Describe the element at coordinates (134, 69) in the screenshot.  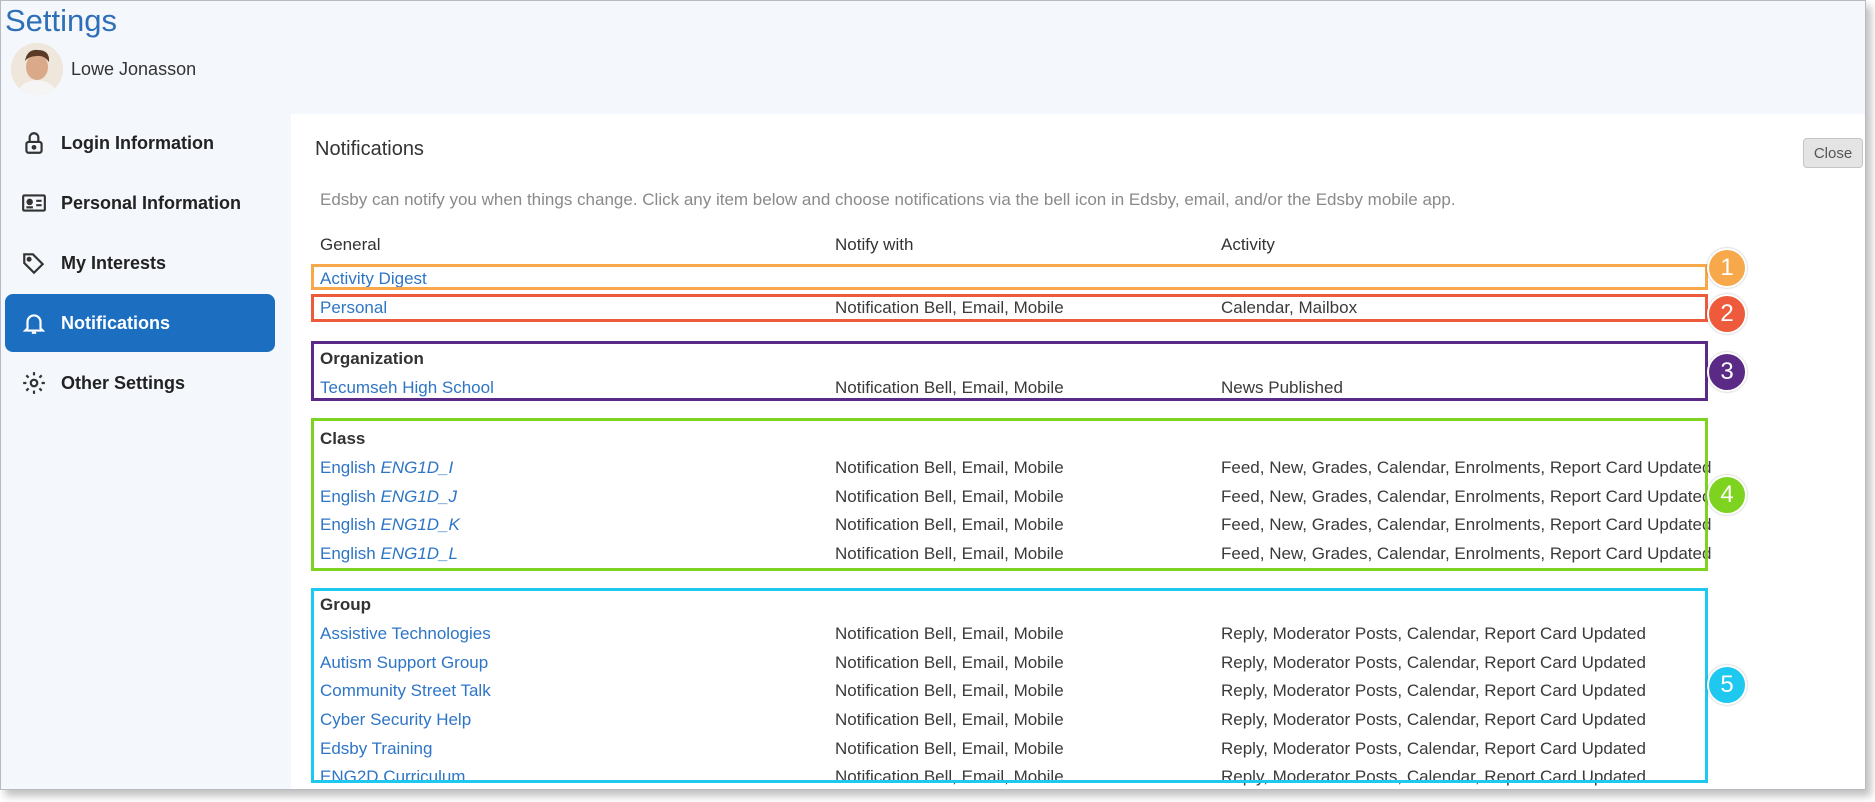
I see `user-name: Lowe Jonasson` at that location.